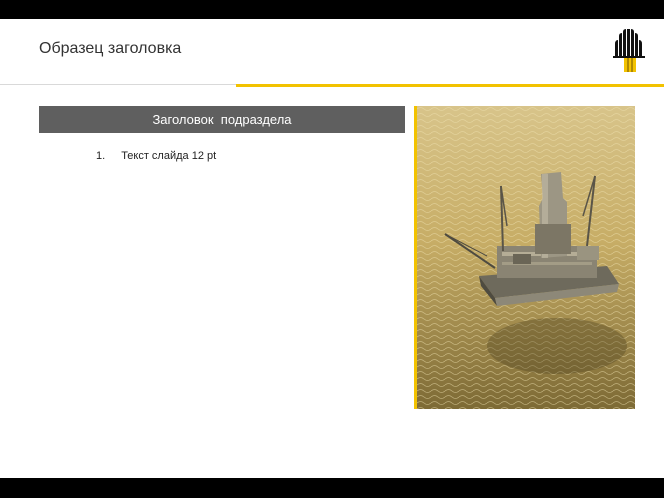 The image size is (664, 498). What do you see at coordinates (110, 48) in the screenshot?
I see `slide-title: Образец заголовка` at bounding box center [110, 48].